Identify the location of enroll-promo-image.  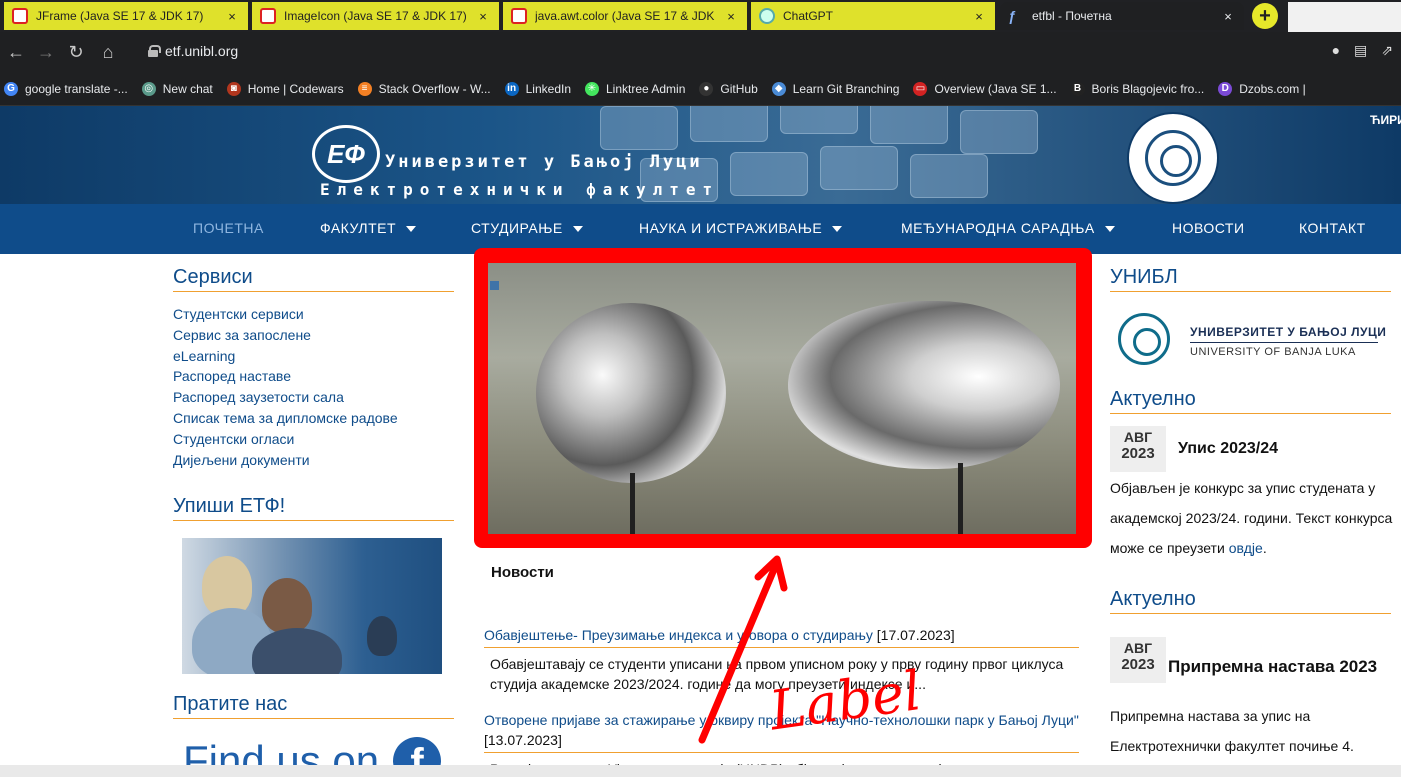
(312, 606).